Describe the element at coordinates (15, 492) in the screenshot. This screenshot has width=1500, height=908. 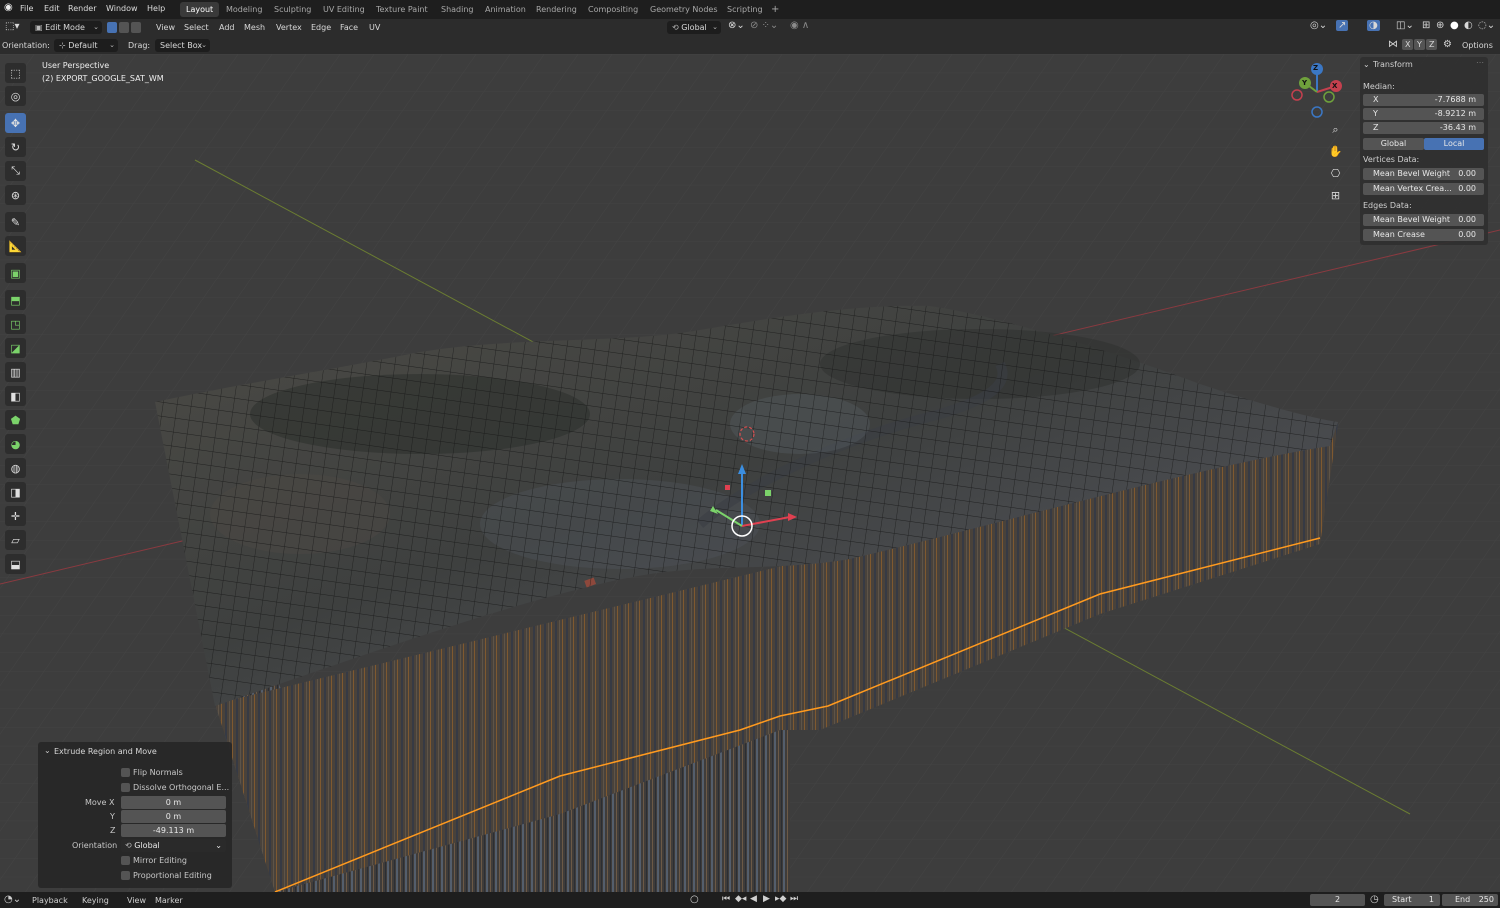
I see `edge-slide-tool-icon: ◨` at that location.